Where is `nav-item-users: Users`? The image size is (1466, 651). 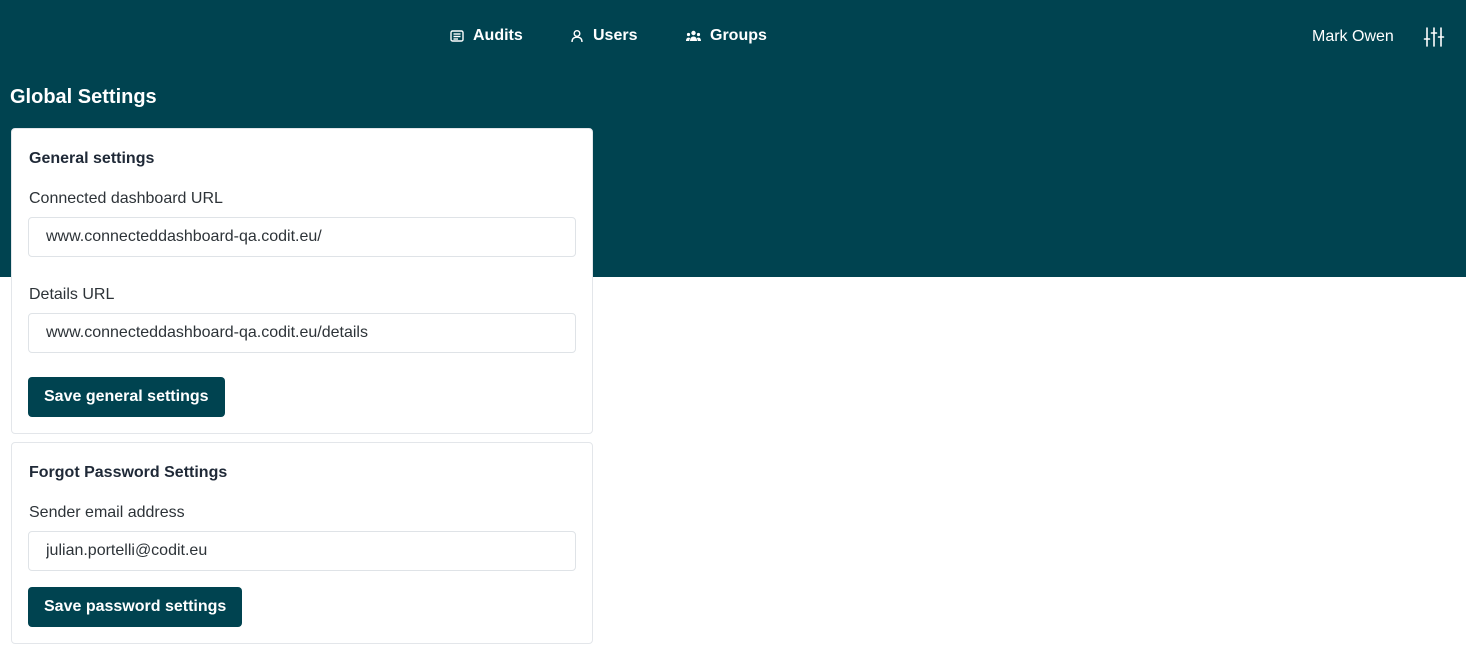
nav-item-users: Users is located at coordinates (603, 36).